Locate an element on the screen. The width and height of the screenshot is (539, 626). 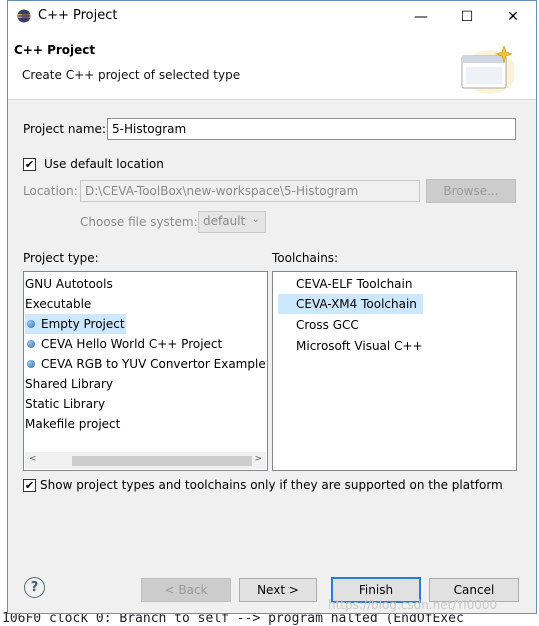
scroll-left-icon: < is located at coordinates (33, 459).